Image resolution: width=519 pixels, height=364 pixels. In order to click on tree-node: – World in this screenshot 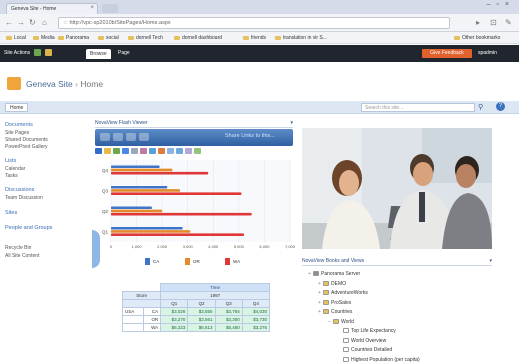, I will do `click(341, 322)`.